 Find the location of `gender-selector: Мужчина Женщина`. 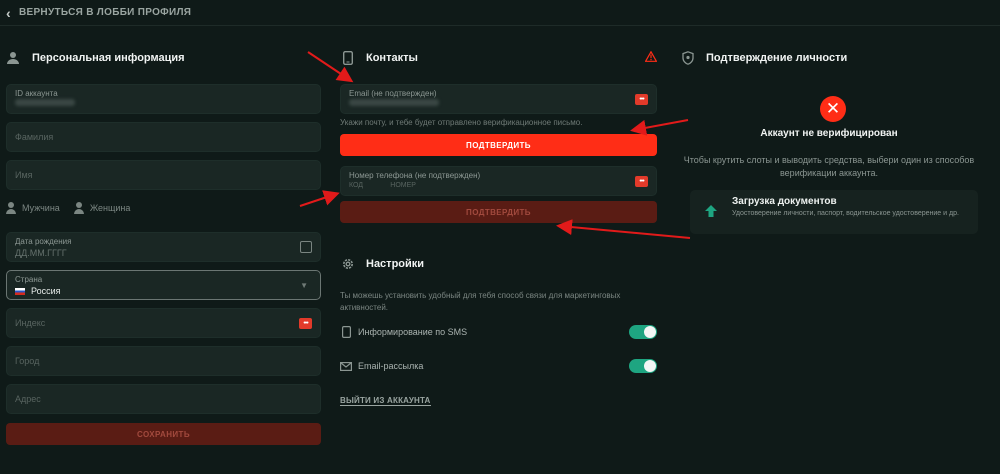

gender-selector: Мужчина Женщина is located at coordinates (68, 208).